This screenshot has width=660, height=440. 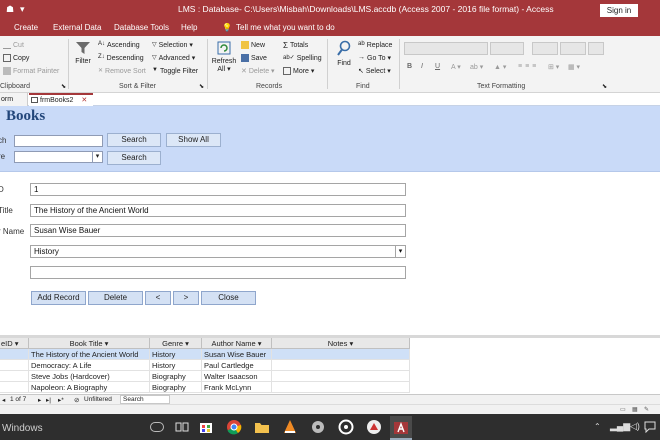 I want to click on access-app-icon: ☗, so click(x=10, y=9).